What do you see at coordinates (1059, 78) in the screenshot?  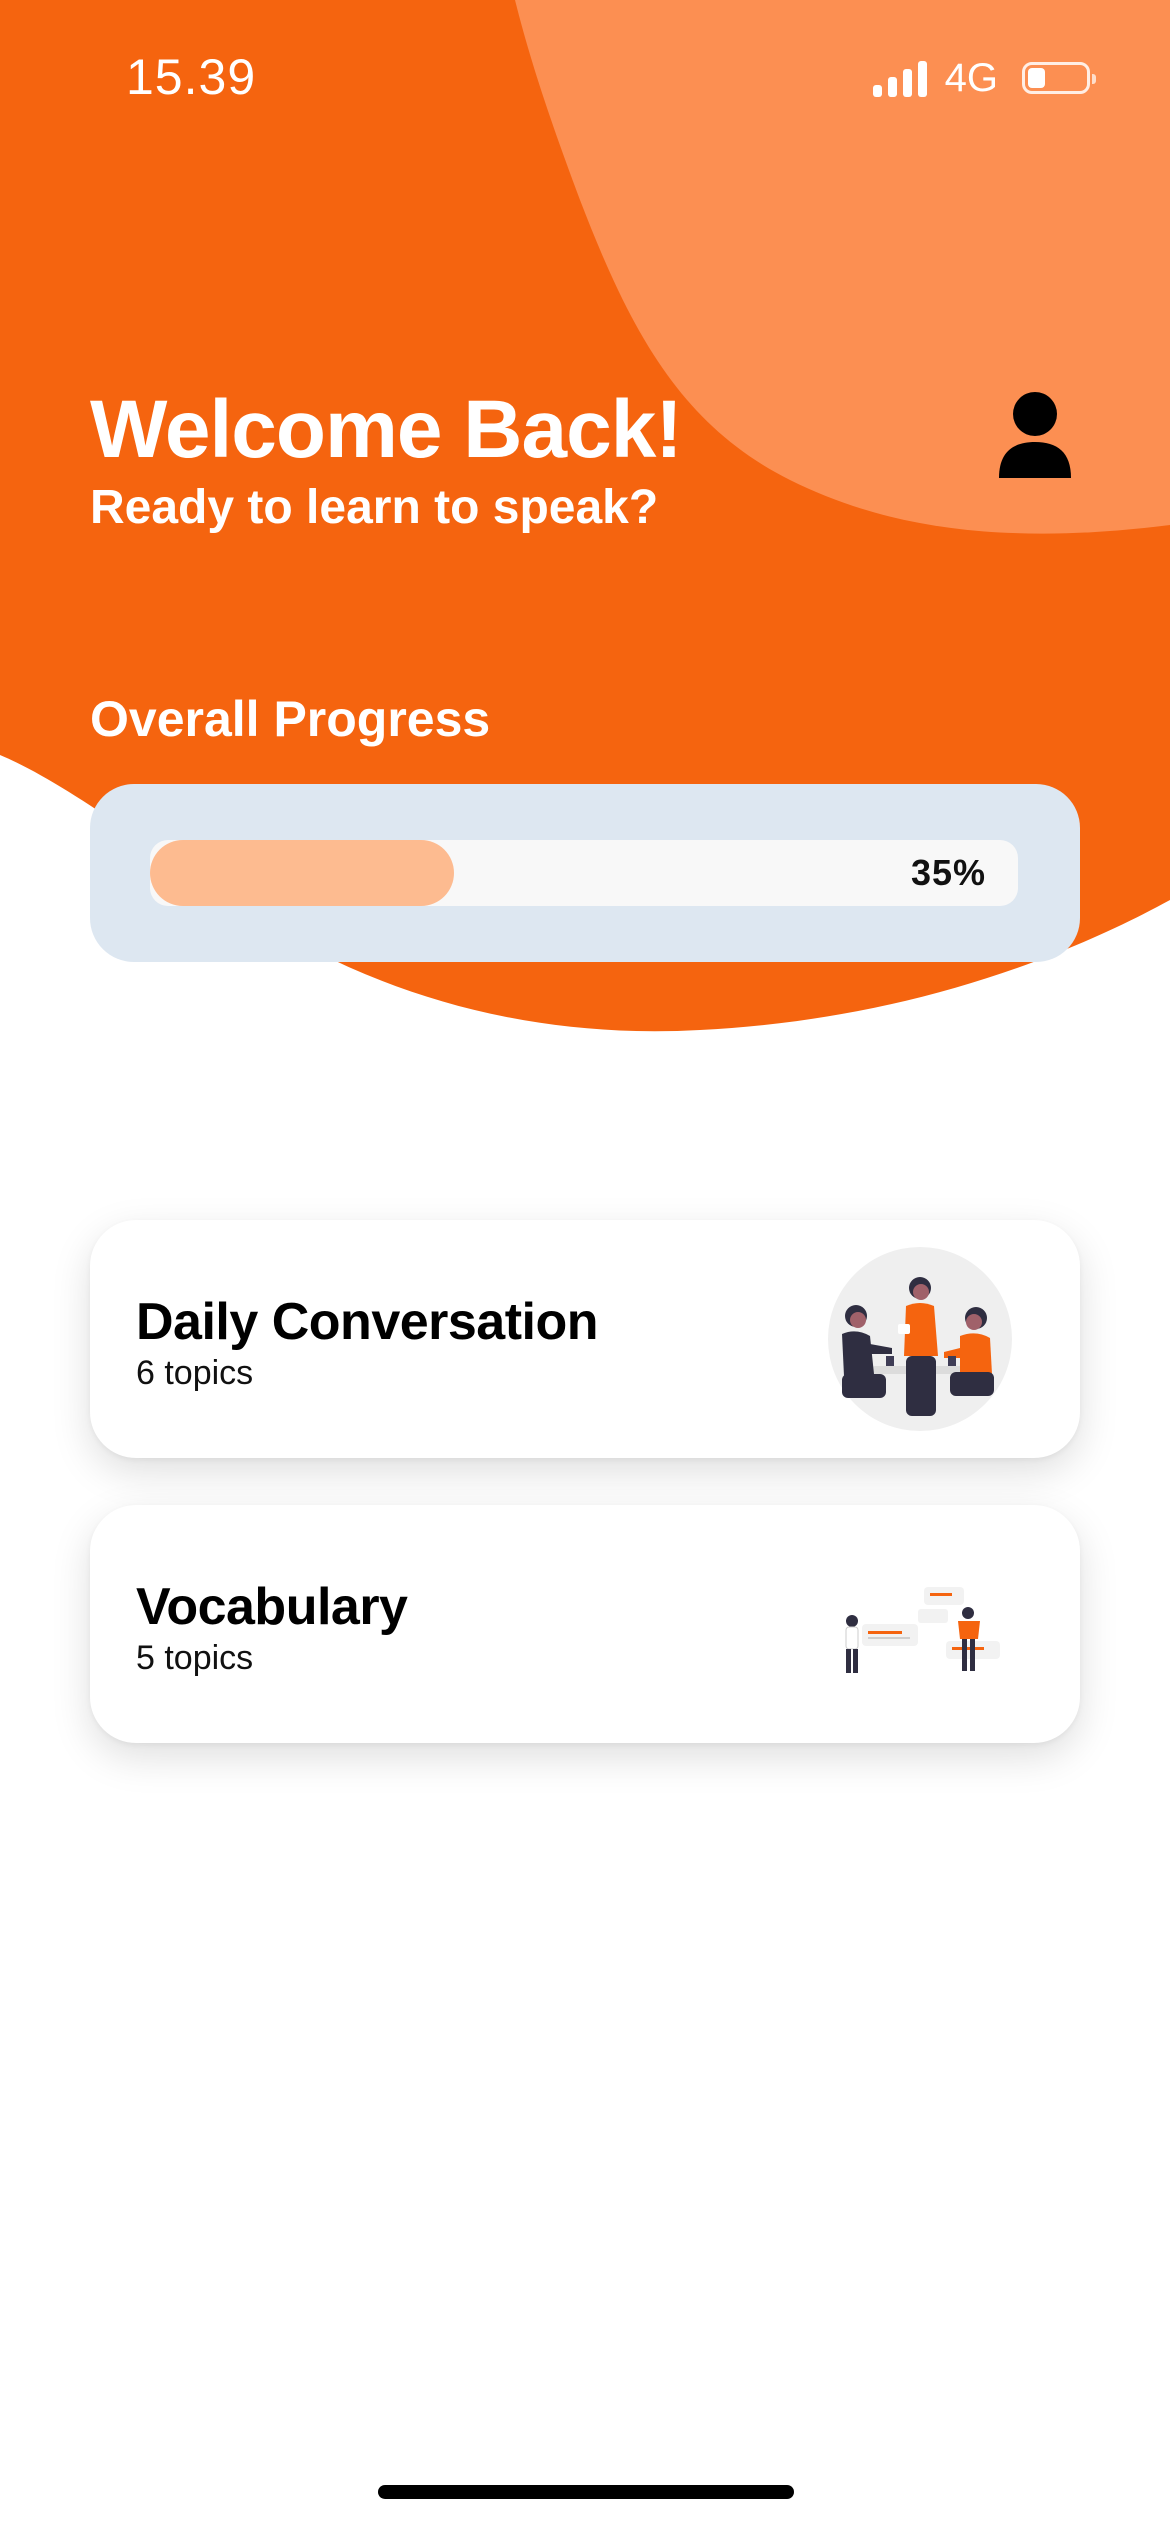 I see `battery-icon` at bounding box center [1059, 78].